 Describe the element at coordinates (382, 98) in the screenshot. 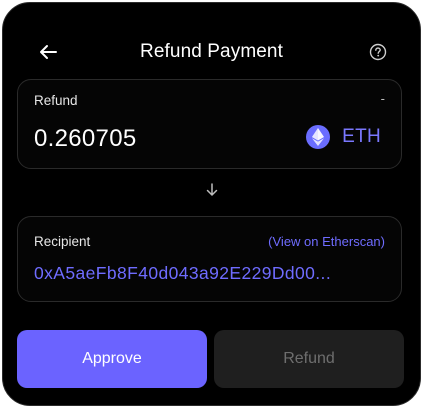

I see `refund-dash: -` at that location.